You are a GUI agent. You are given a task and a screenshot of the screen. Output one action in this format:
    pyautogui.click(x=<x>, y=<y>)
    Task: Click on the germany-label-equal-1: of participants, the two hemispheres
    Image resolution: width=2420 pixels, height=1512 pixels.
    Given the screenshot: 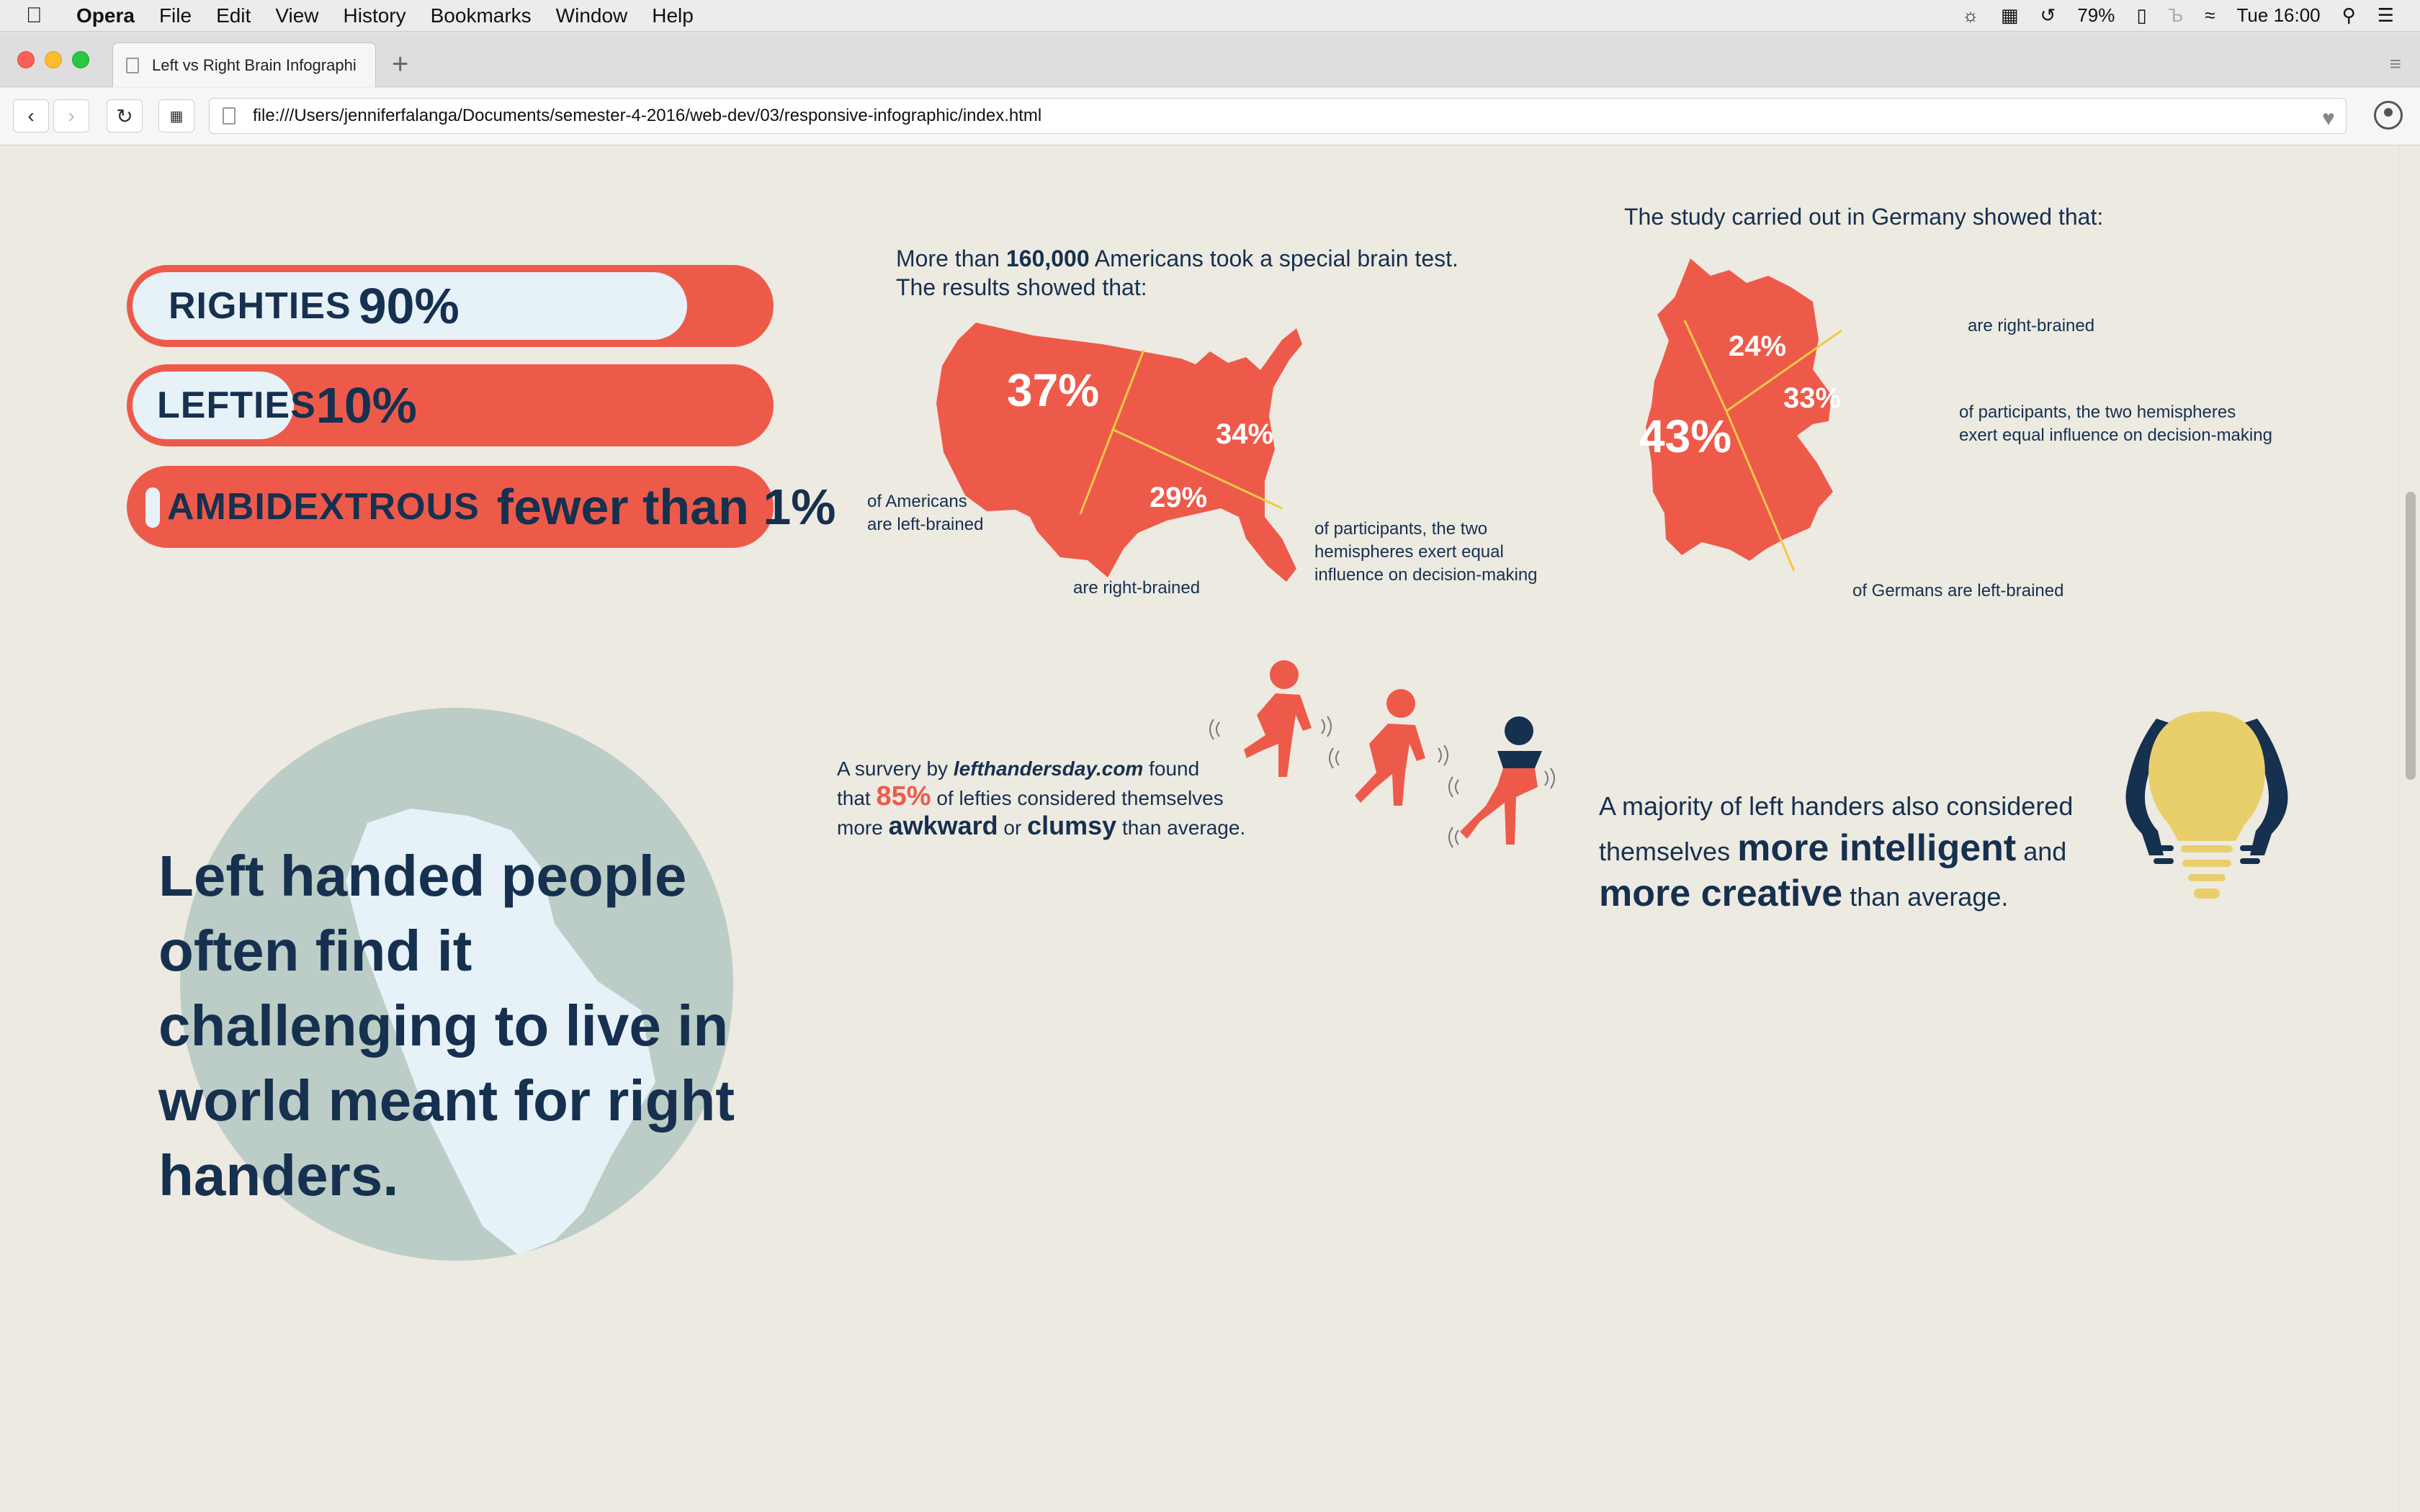 What is the action you would take?
    pyautogui.click(x=2097, y=412)
    